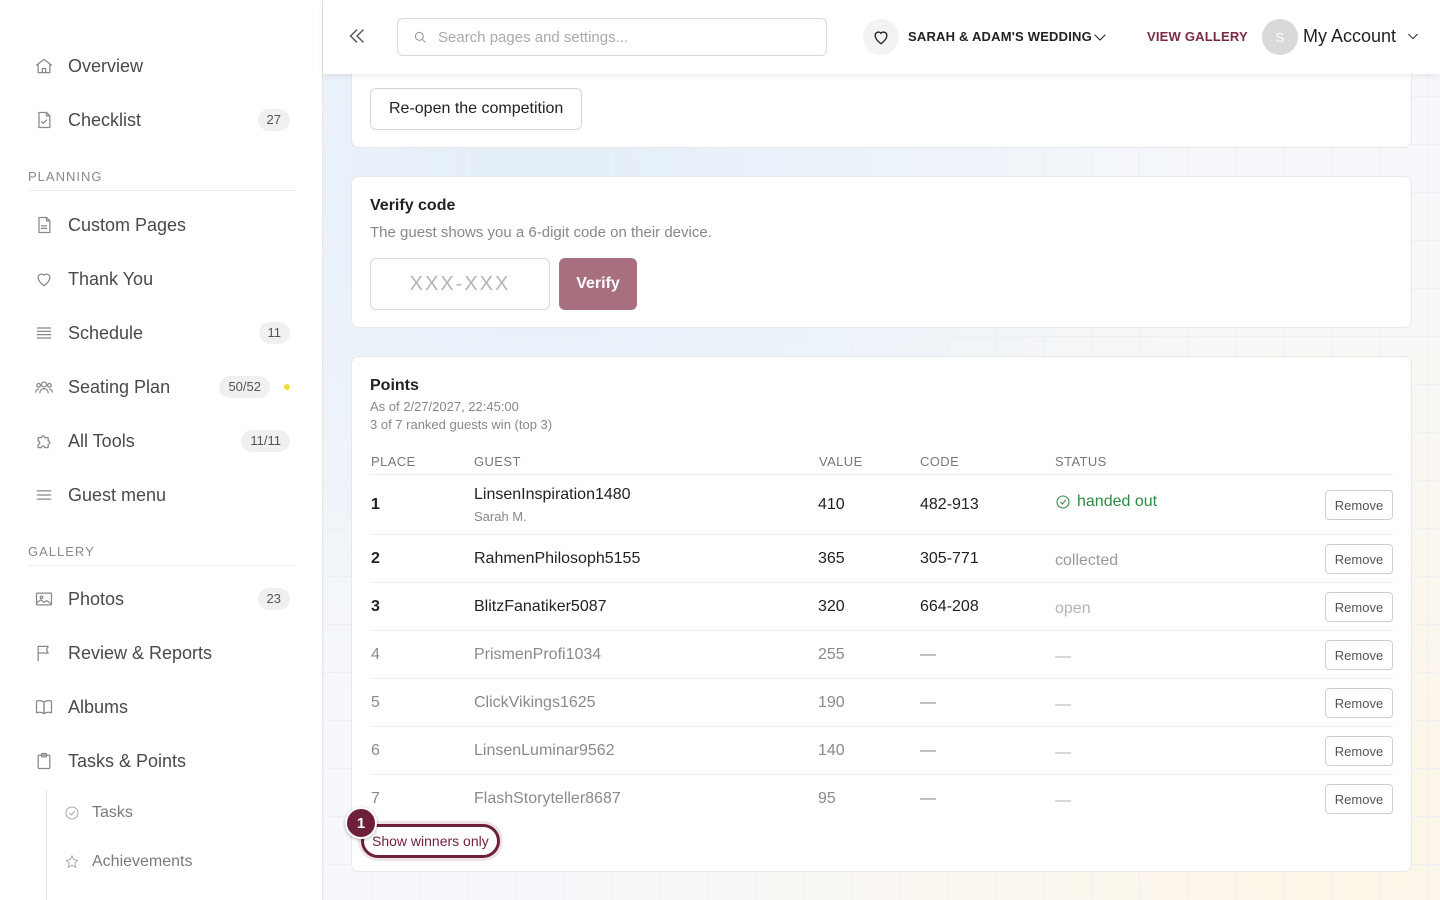 This screenshot has height=900, width=1440. Describe the element at coordinates (557, 558) in the screenshot. I see `guest-cell: RahmenPhilosoph5155` at that location.